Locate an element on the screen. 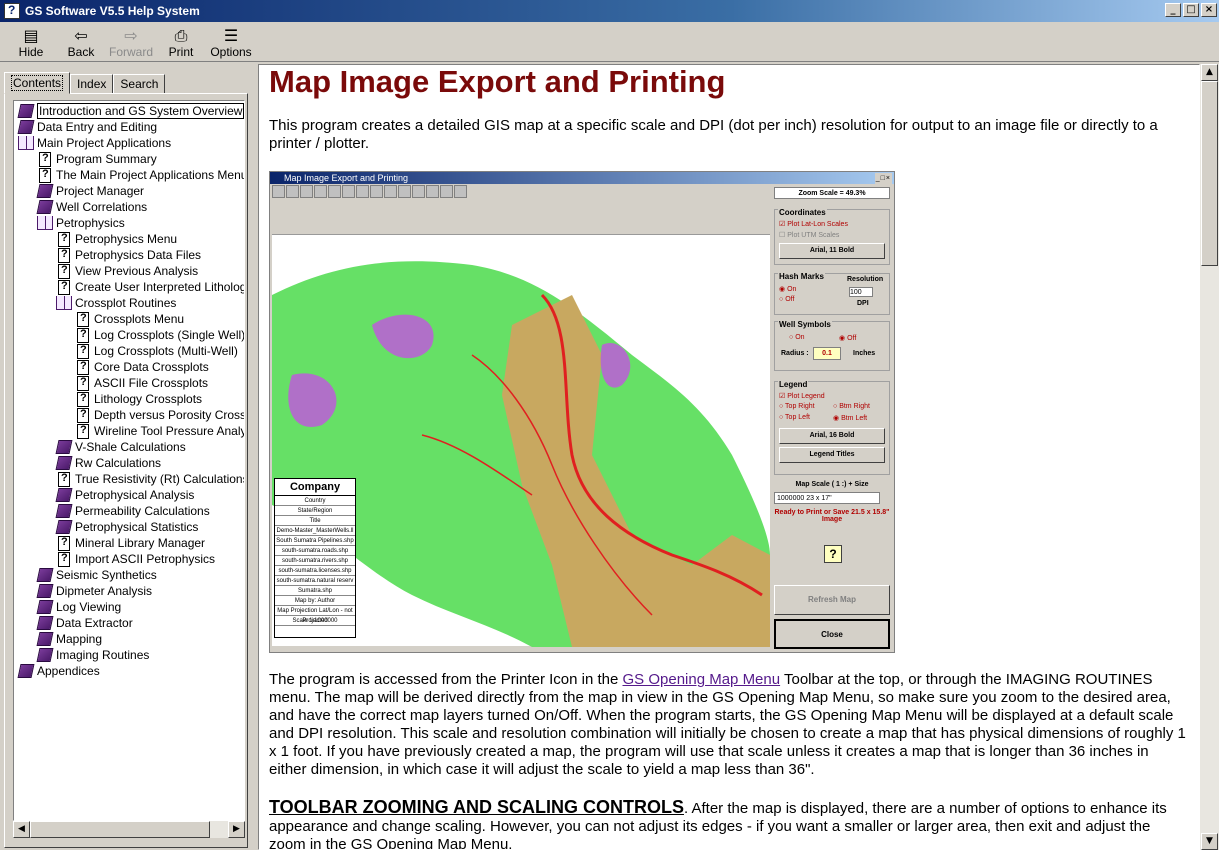  tree-item: Lithology Crossplots is located at coordinates (138, 399).